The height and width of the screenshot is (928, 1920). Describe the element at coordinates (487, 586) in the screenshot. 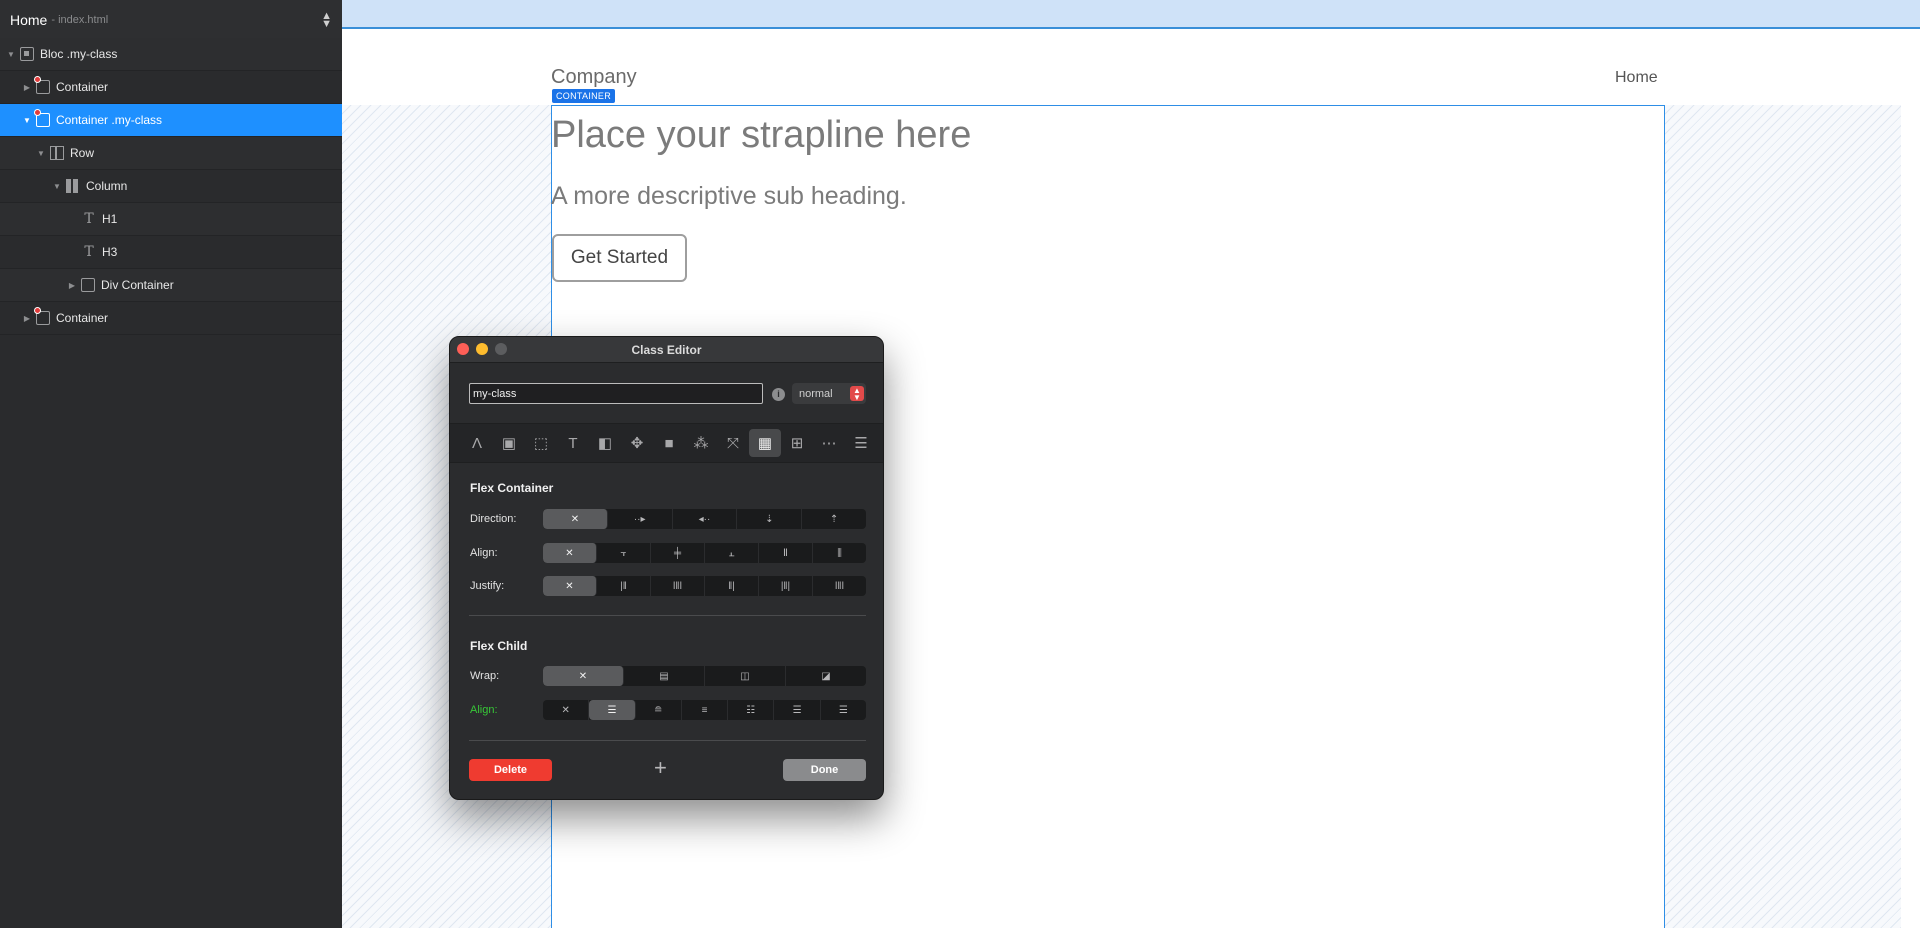

I see `justify-label: Justify:` at that location.